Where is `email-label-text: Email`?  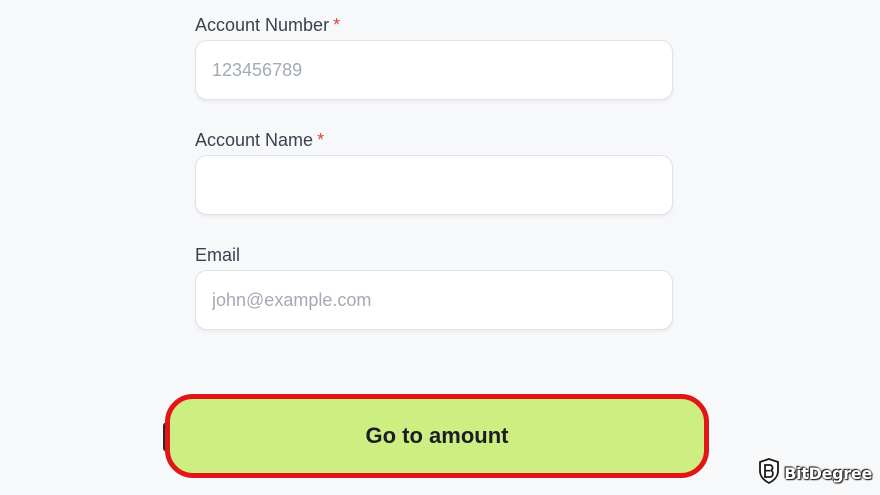
email-label-text: Email is located at coordinates (218, 255).